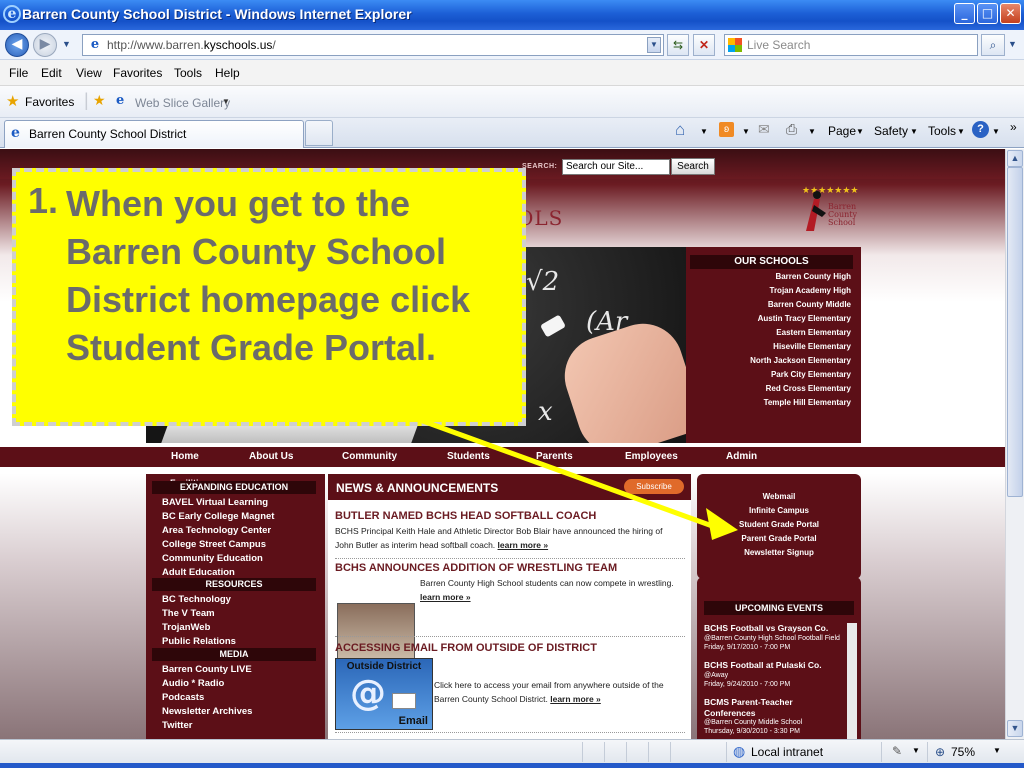 This screenshot has height=768, width=1024. What do you see at coordinates (996, 131) in the screenshot?
I see `help-dropdown-icon: ▼` at bounding box center [996, 131].